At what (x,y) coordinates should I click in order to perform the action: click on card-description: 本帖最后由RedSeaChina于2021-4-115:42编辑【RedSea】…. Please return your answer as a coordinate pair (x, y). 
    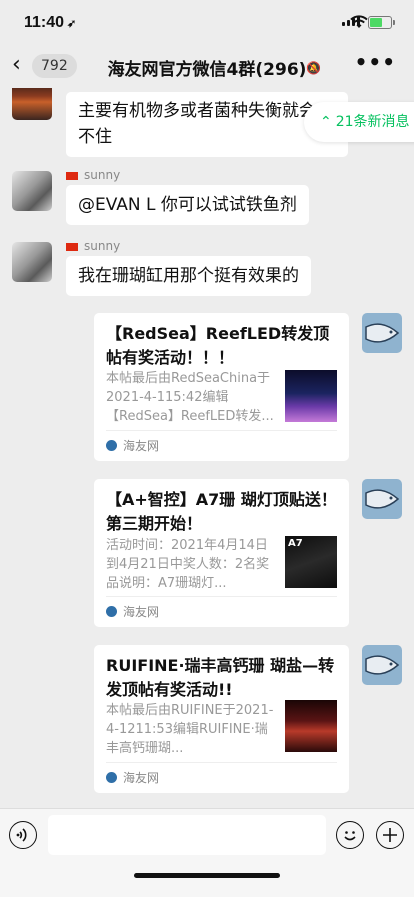
    Looking at the image, I should click on (190, 397).